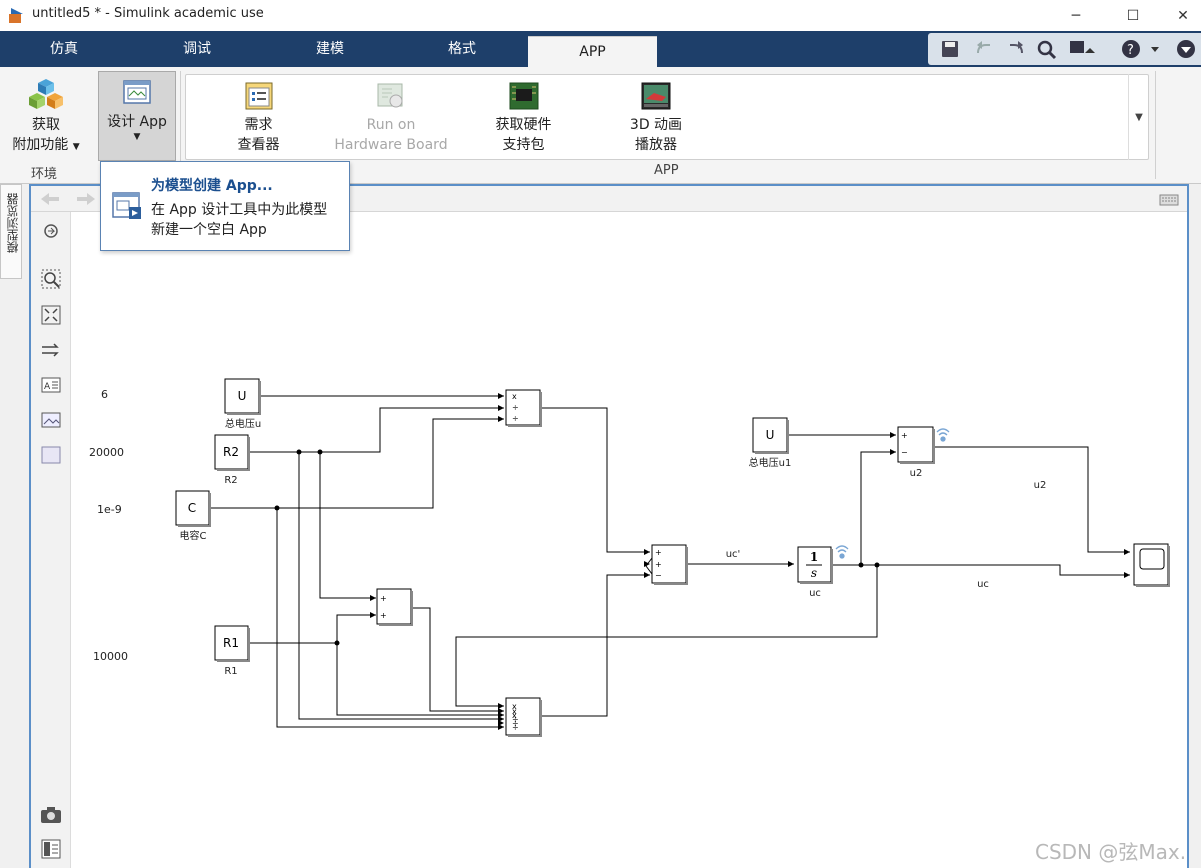 The height and width of the screenshot is (868, 1201). Describe the element at coordinates (51, 455) in the screenshot. I see `area-icon` at that location.